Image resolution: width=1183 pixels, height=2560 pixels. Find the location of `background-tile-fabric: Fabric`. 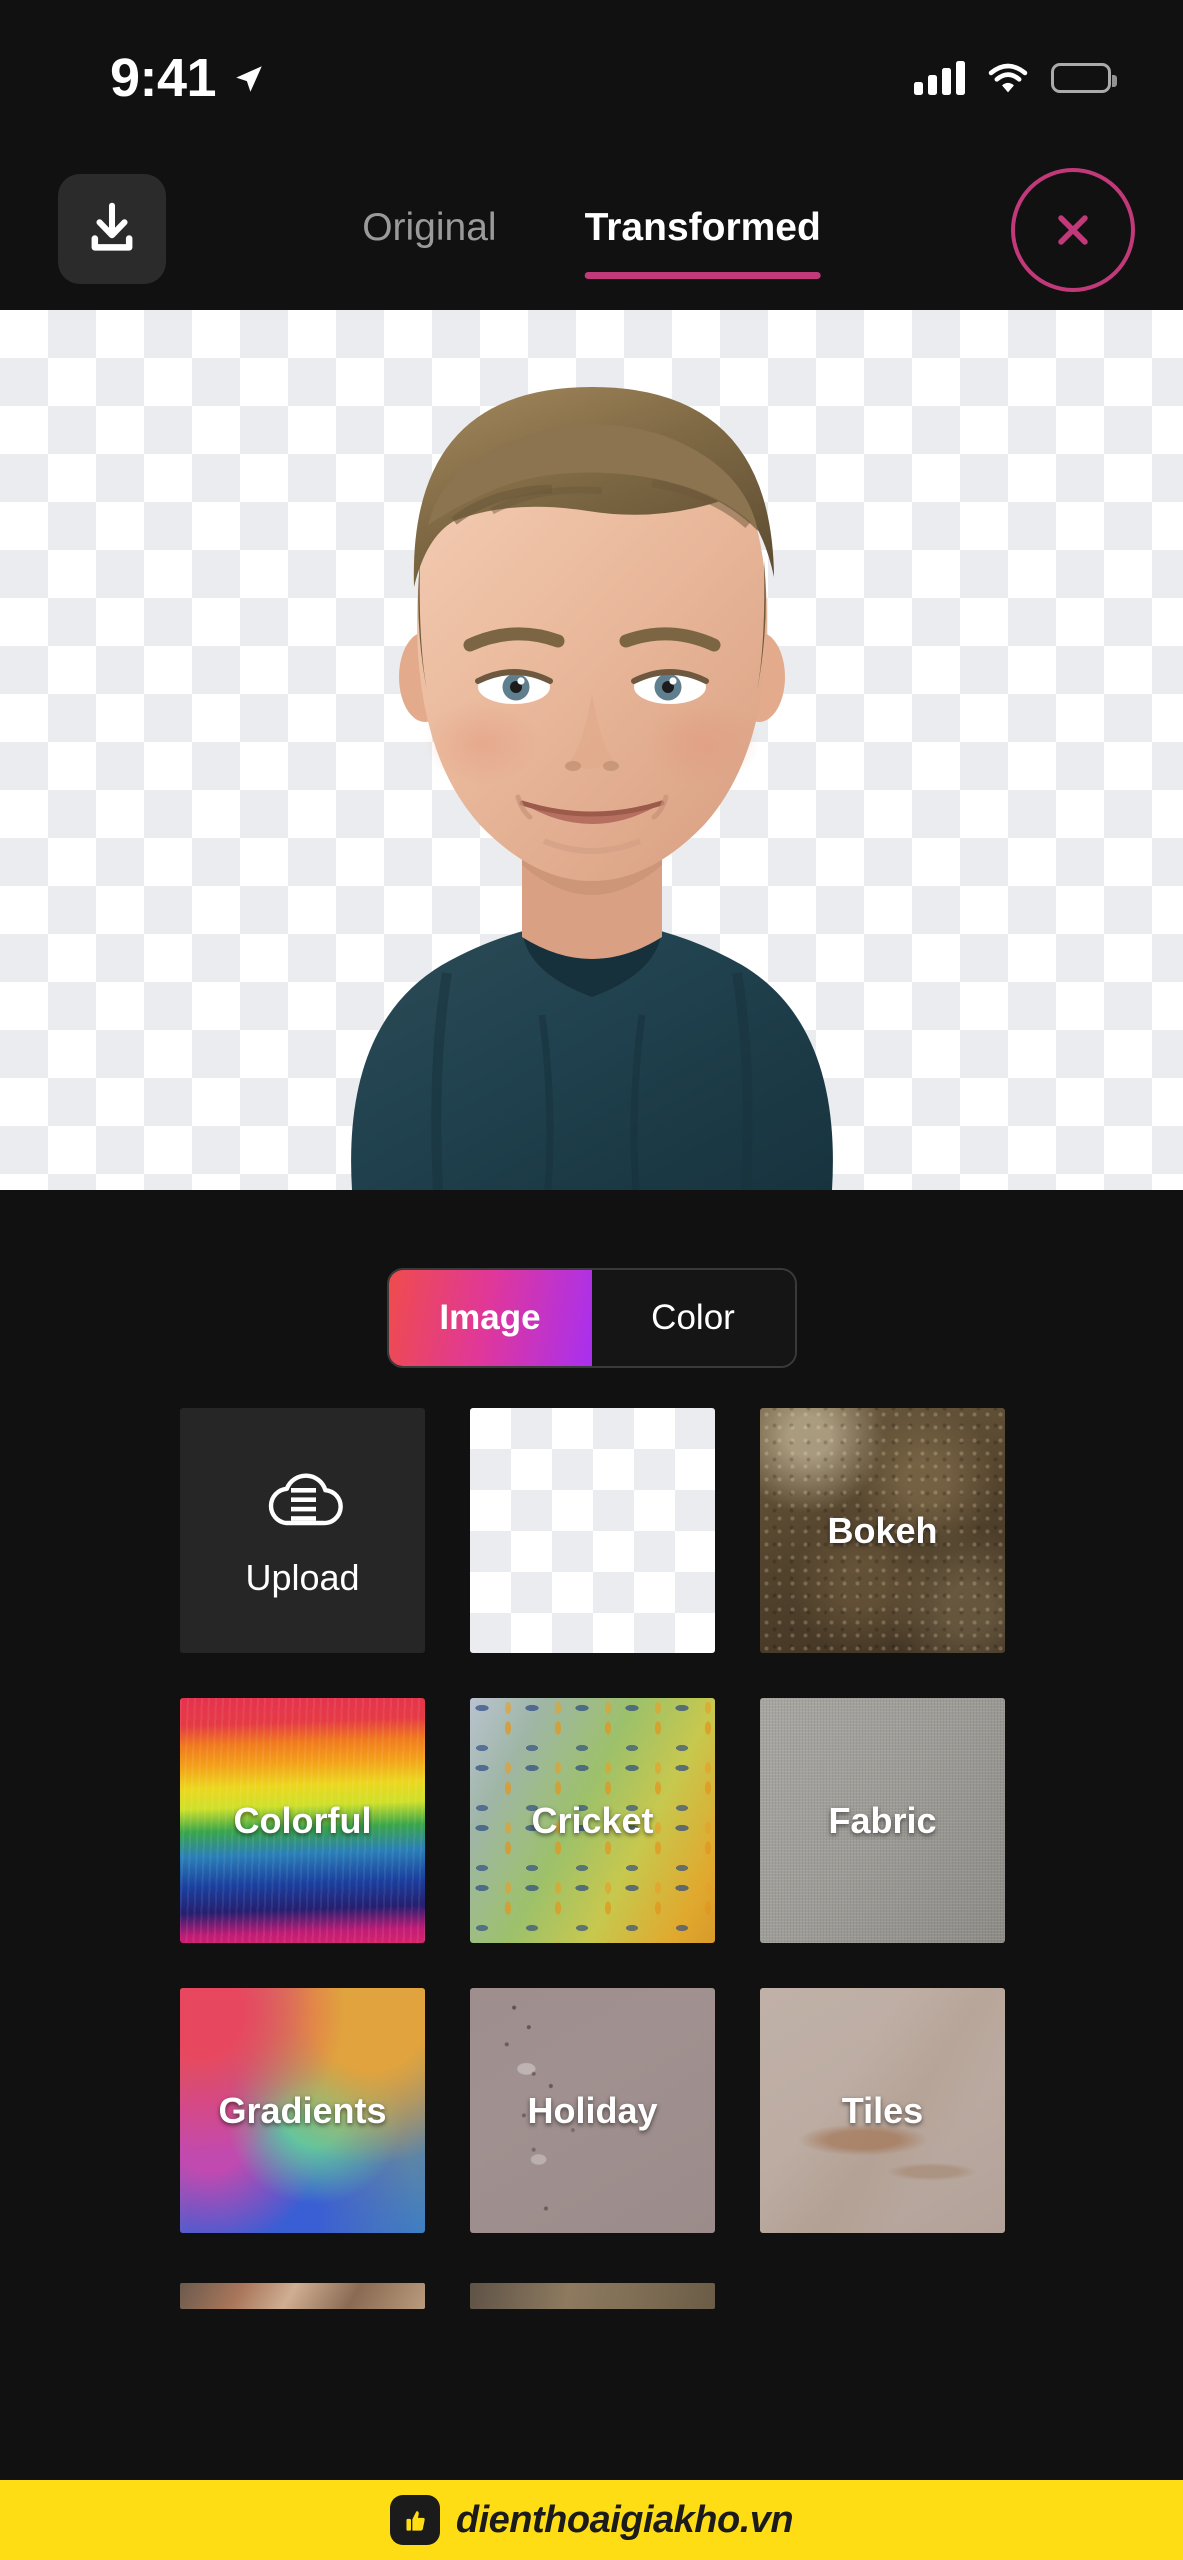

background-tile-fabric: Fabric is located at coordinates (882, 1820).